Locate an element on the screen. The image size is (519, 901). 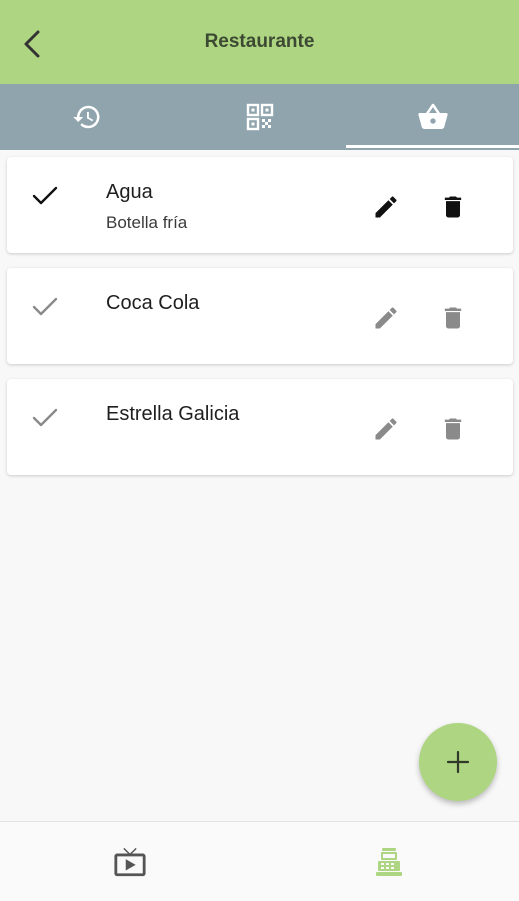
cash-register-icon is located at coordinates (388, 861).